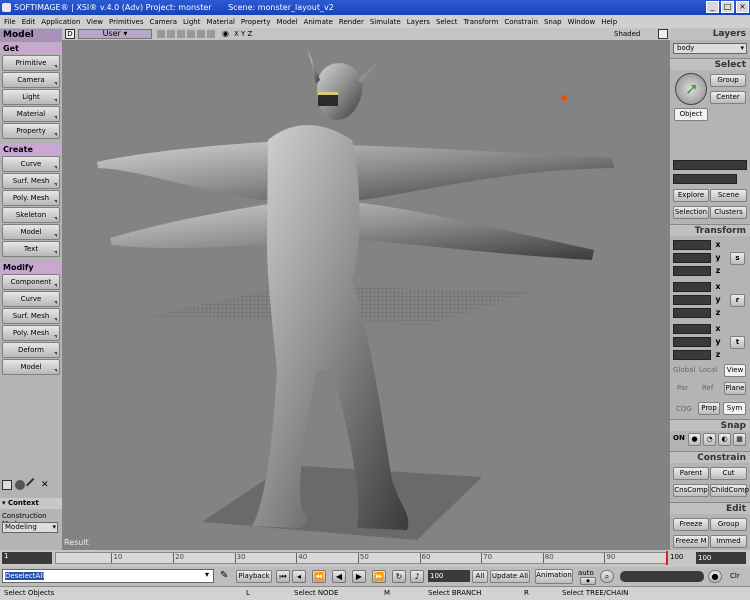  I want to click on group-edit-button: Group, so click(728, 524).